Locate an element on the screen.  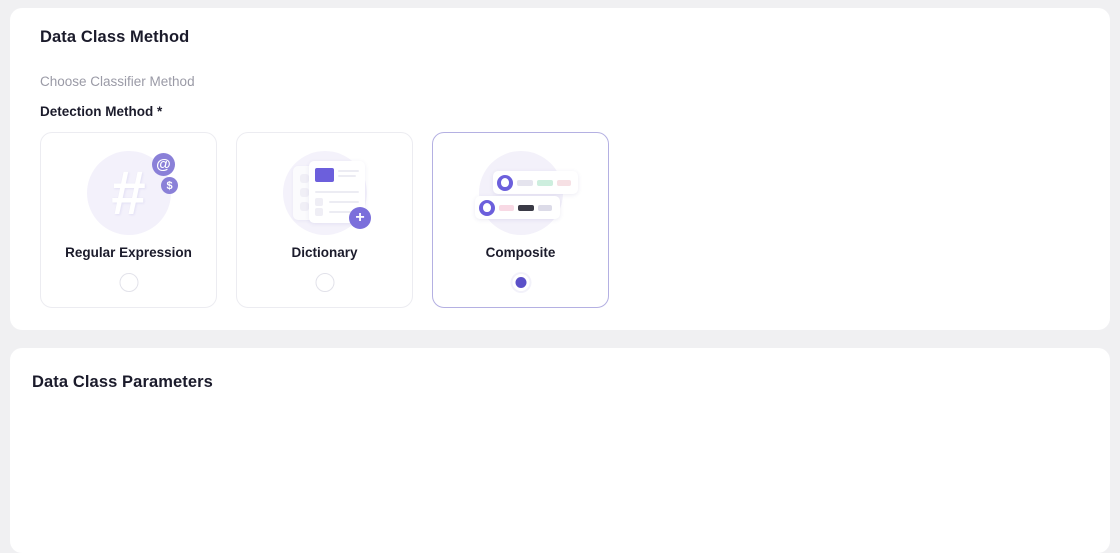
hash-glyph: # is located at coordinates (128, 193).